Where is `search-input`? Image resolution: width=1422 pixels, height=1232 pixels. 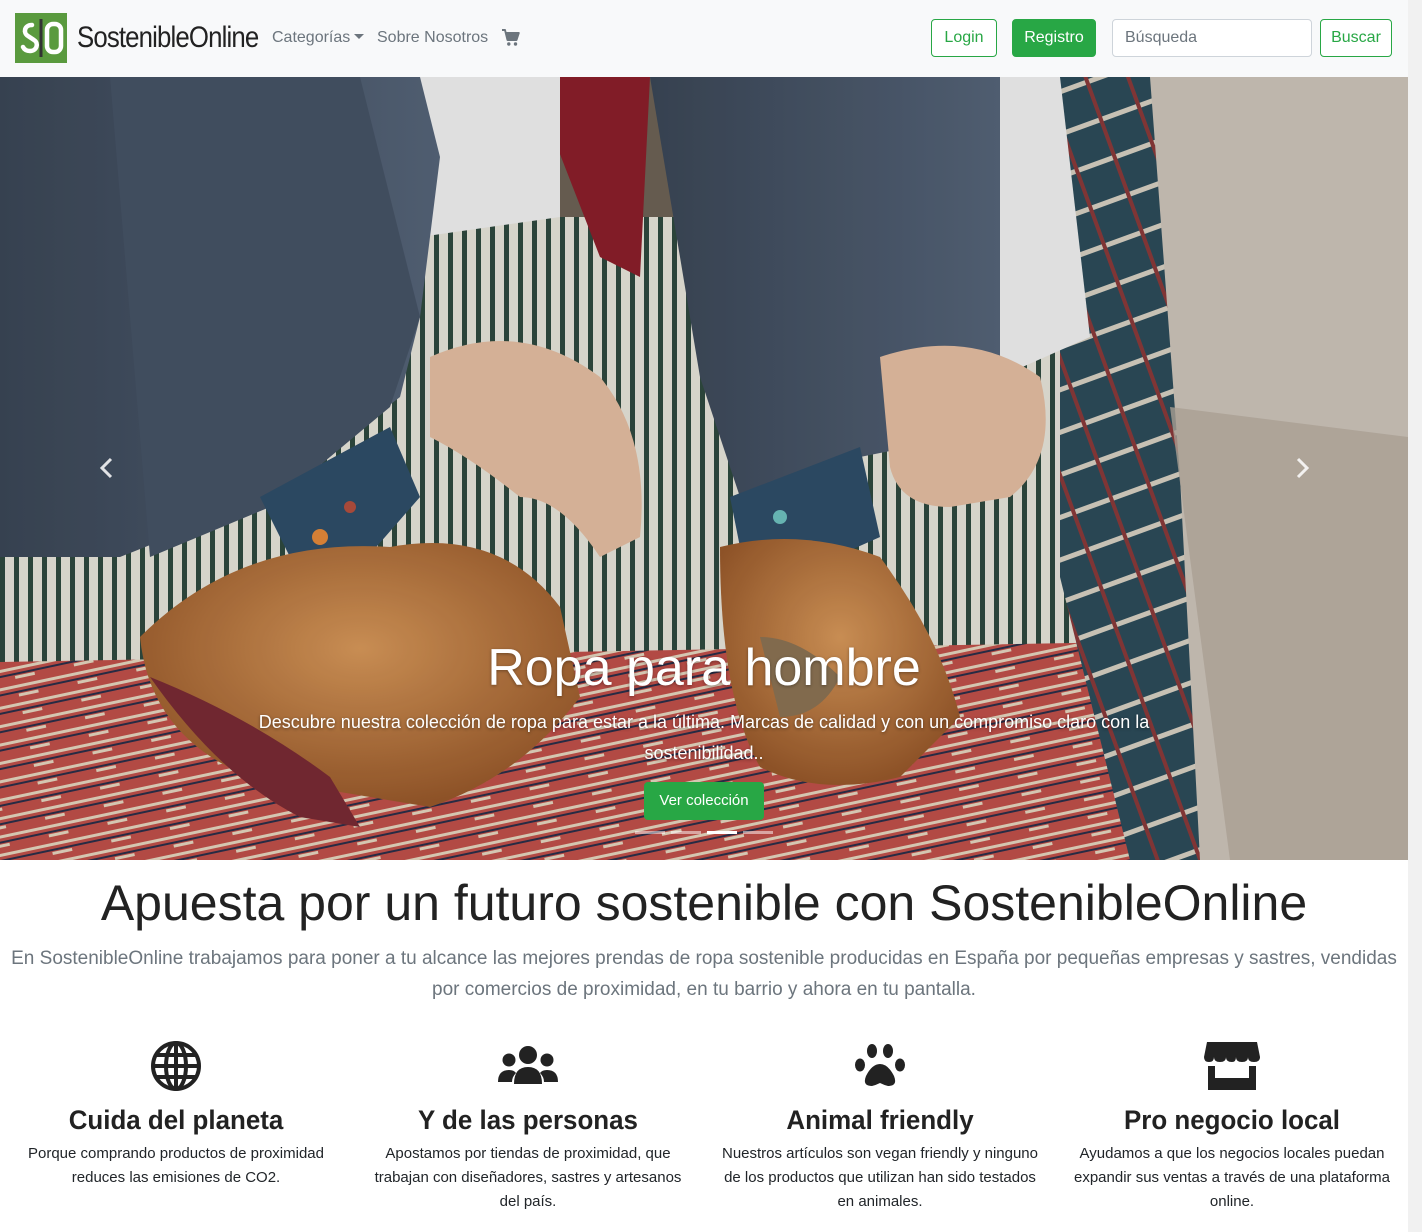
search-input is located at coordinates (1212, 38).